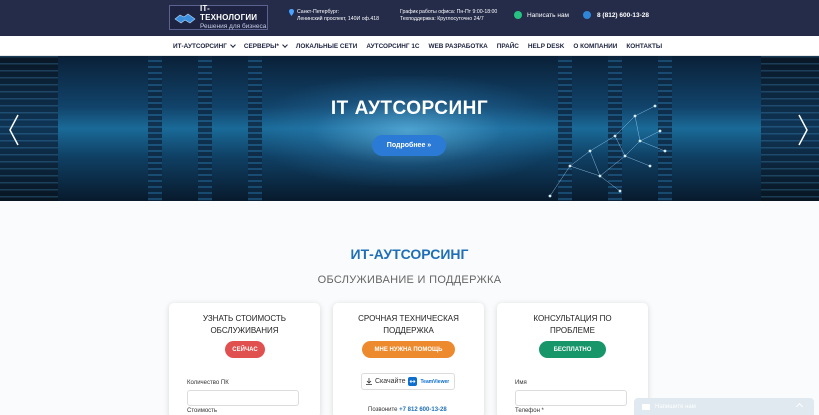  I want to click on pc-count-label: Количество ПК, so click(208, 383).